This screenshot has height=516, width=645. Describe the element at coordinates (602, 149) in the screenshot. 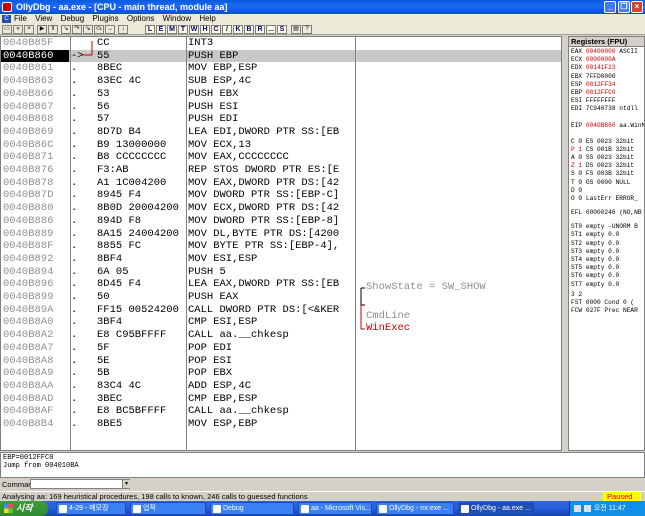

I see `flag-line: P 1 CS 001B 32bit` at that location.